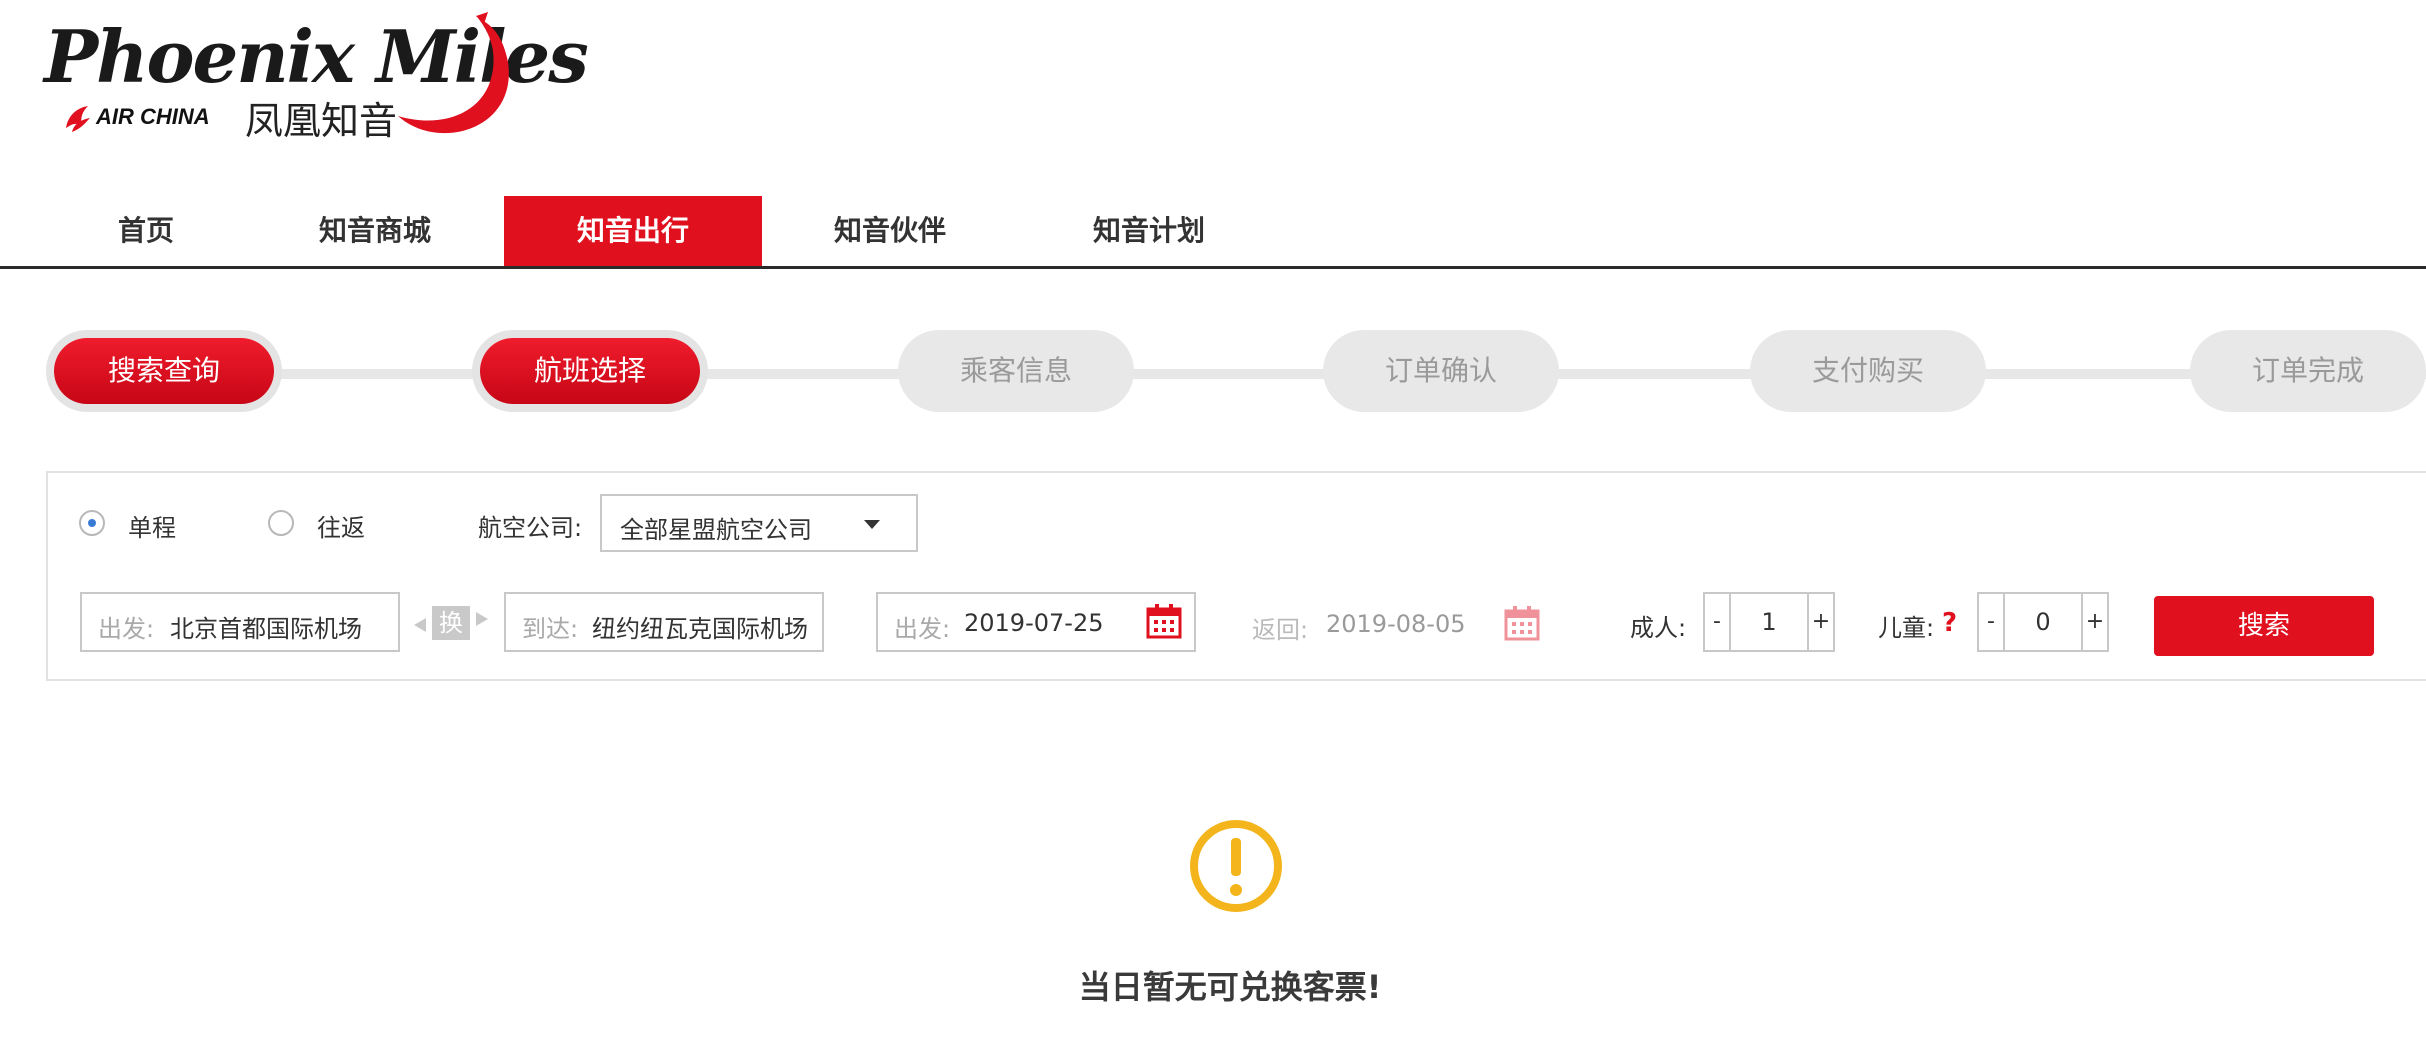 The width and height of the screenshot is (2426, 1043). Describe the element at coordinates (1213, 267) in the screenshot. I see `nav-divider` at that location.